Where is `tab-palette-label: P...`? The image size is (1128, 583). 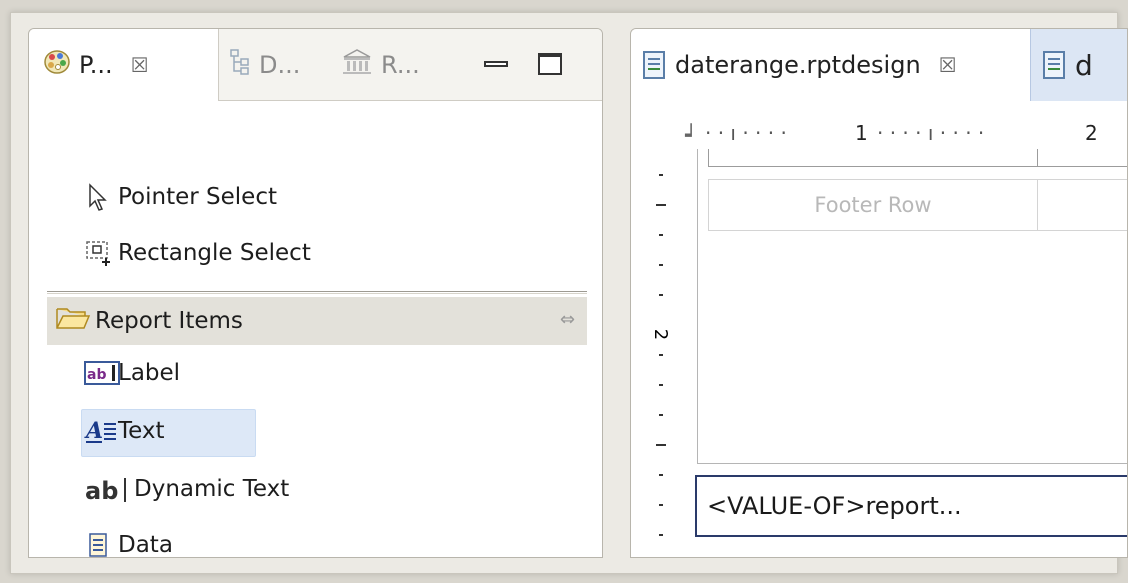
tab-palette-label: P... is located at coordinates (96, 65).